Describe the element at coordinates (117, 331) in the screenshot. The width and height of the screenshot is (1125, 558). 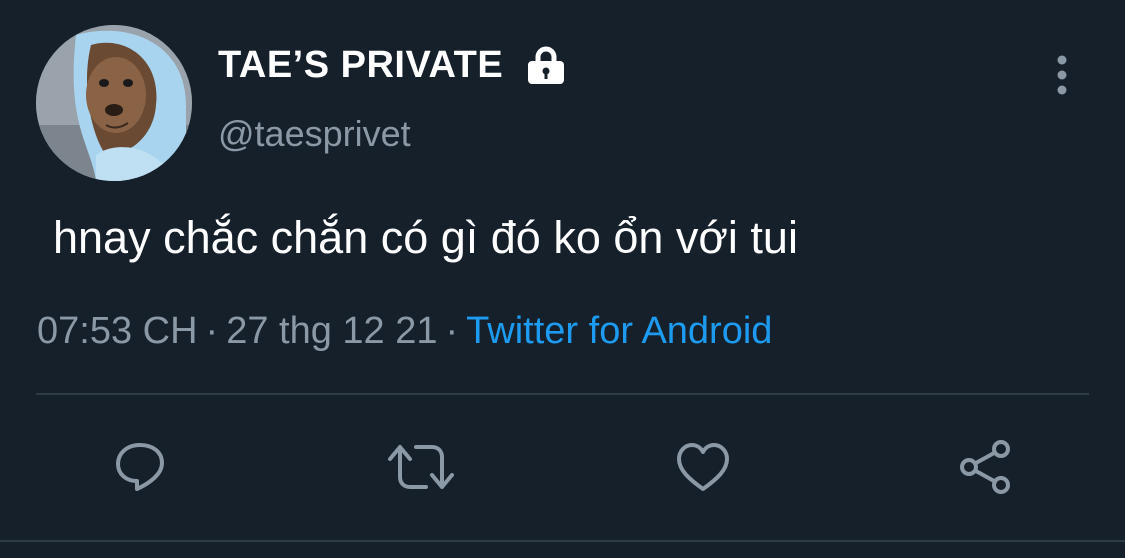
I see `tweet-time: 07:53 CH` at that location.